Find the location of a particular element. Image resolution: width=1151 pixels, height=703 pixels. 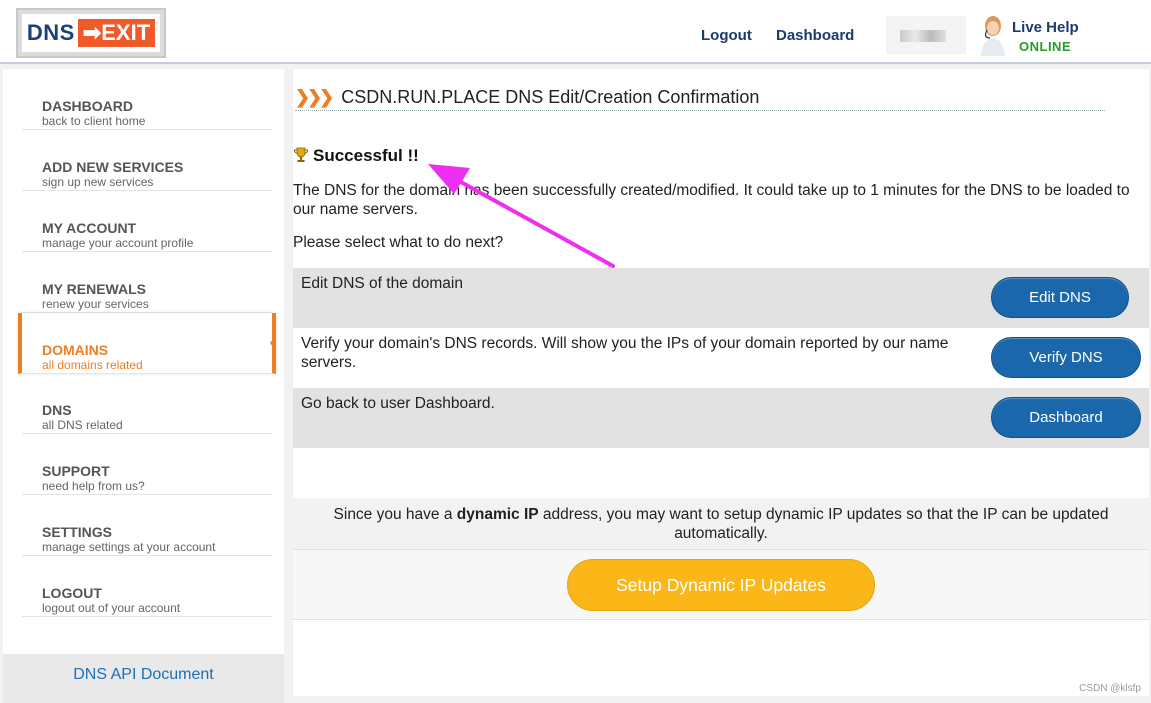

sidebar-item-dashboard: DASHBOARD back to client home is located at coordinates (147, 99).